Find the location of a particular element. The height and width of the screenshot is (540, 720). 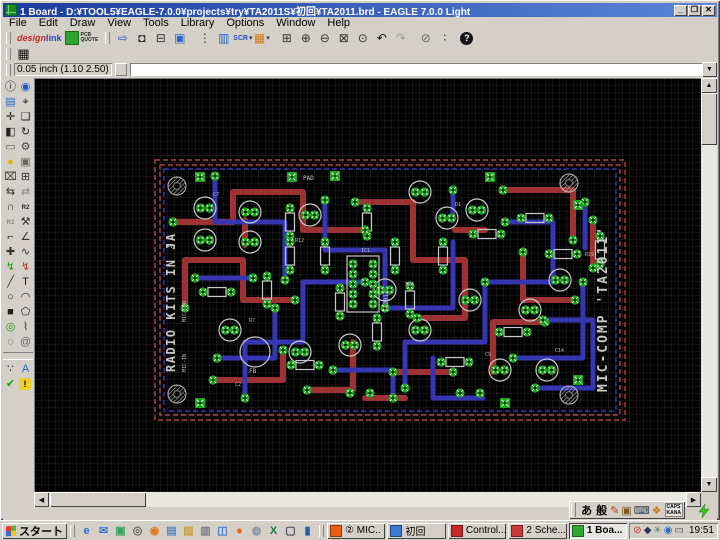

stop-button: ⊘ is located at coordinates (425, 38).